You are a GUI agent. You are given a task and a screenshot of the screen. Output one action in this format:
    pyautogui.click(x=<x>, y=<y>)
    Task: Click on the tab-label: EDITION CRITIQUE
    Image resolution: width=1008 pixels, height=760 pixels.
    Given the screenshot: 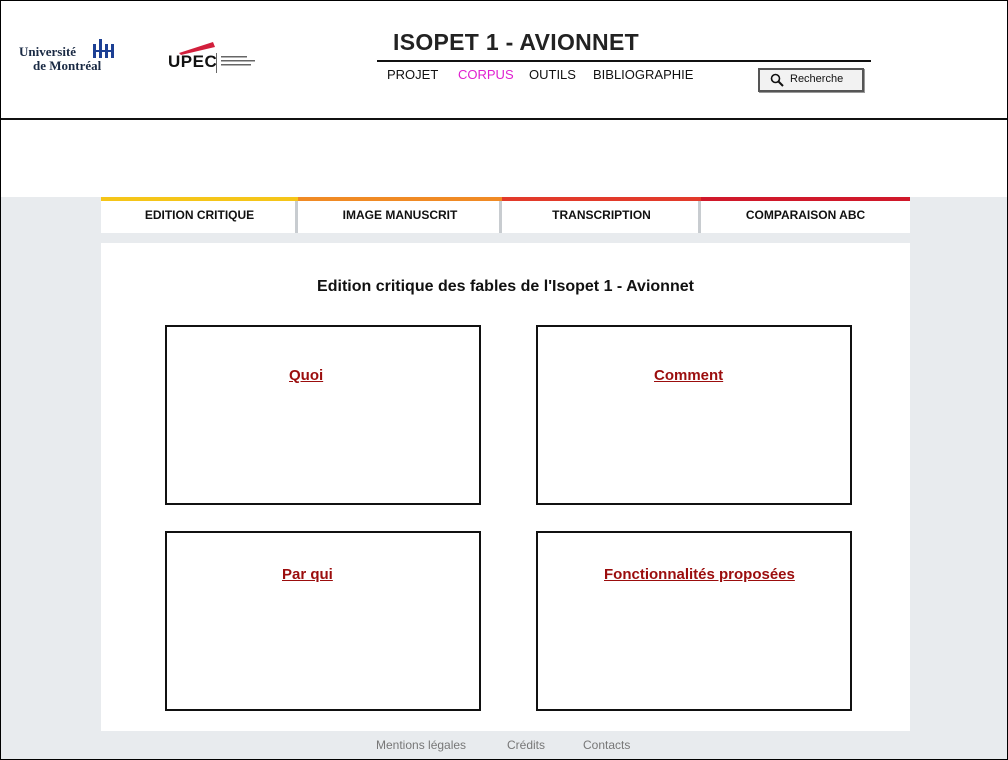 What is the action you would take?
    pyautogui.click(x=199, y=215)
    